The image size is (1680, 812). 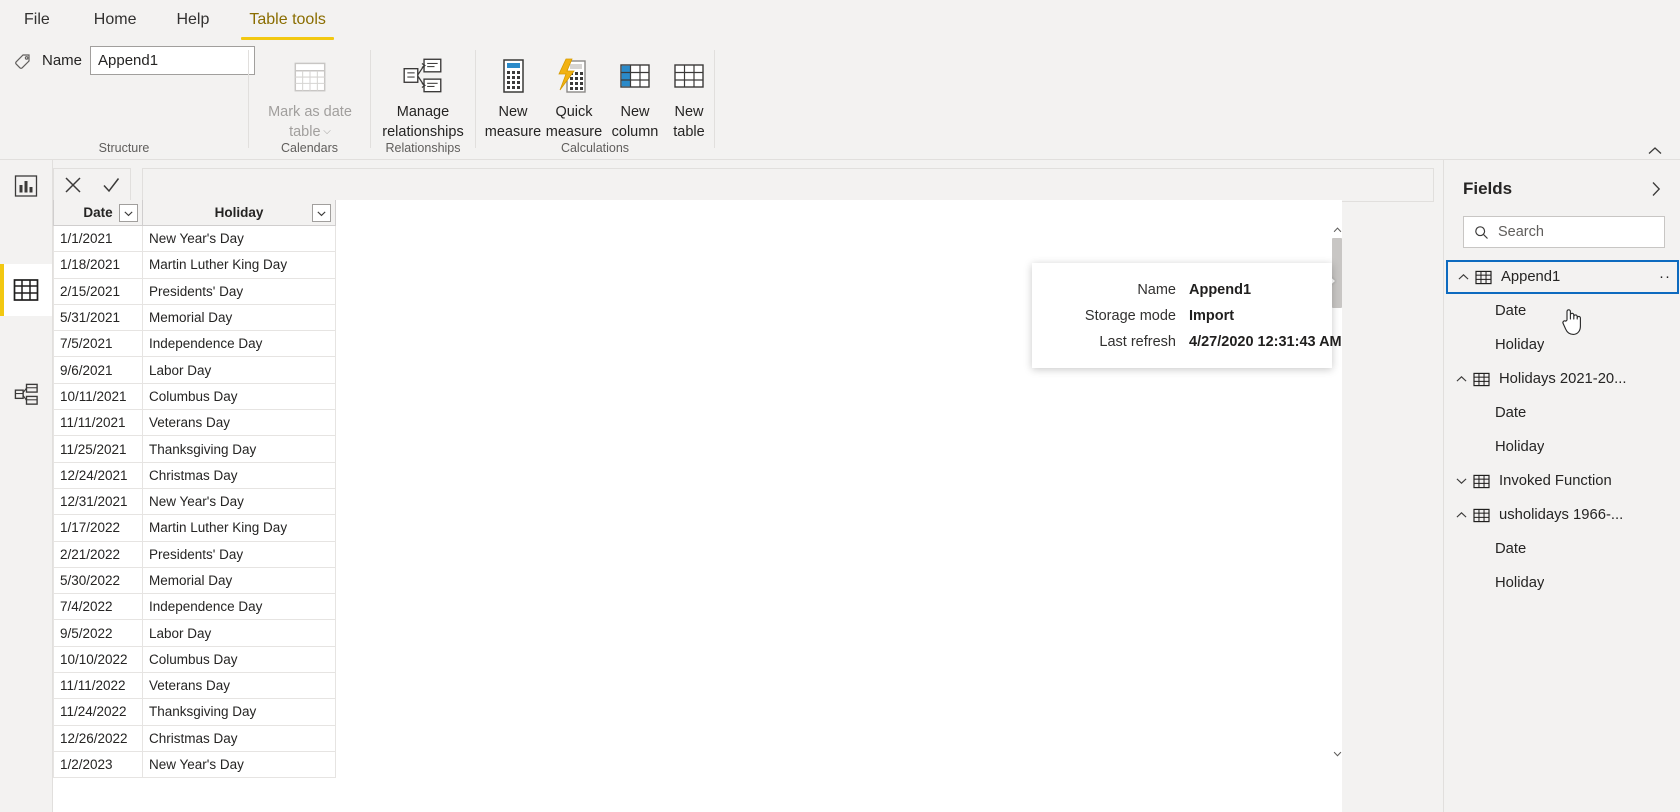 What do you see at coordinates (98, 764) in the screenshot?
I see `cell-date: 1/2/2023` at bounding box center [98, 764].